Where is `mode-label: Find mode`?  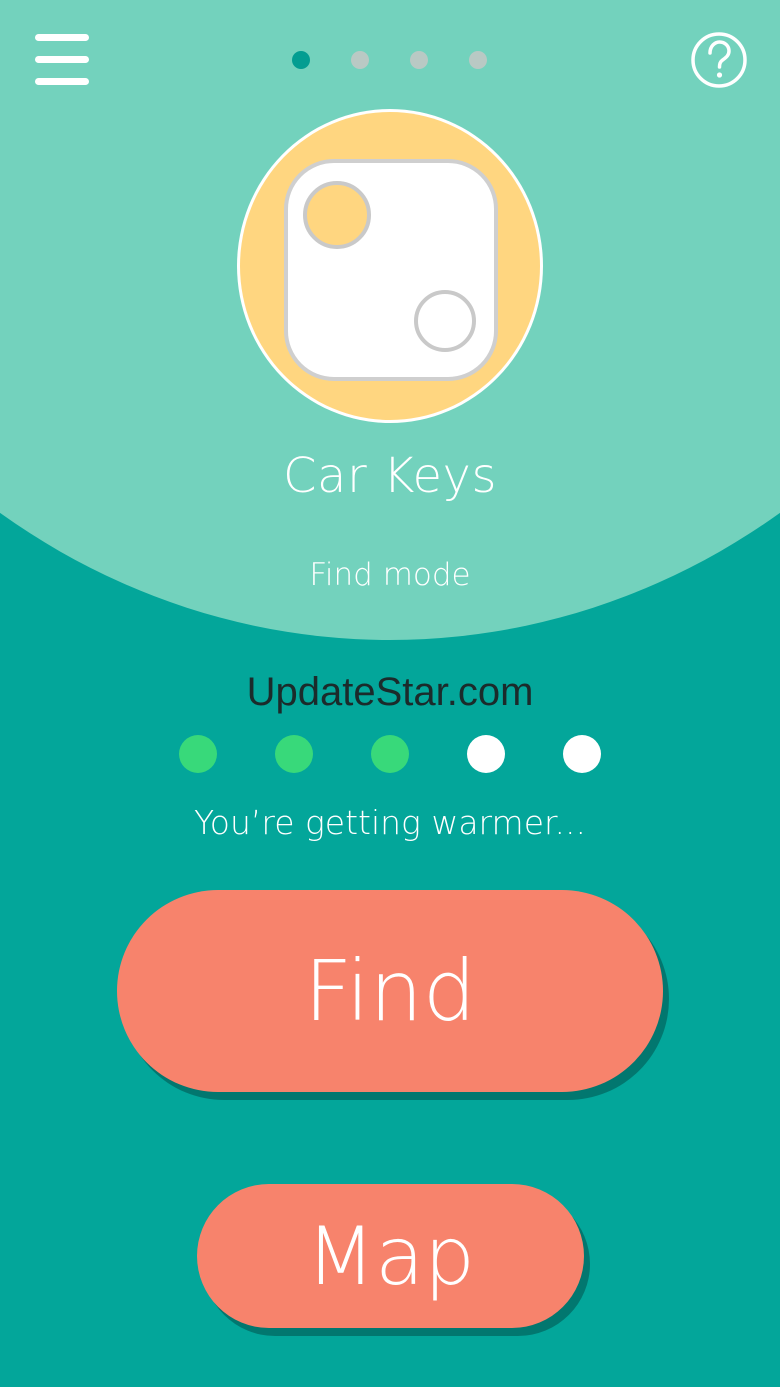 mode-label: Find mode is located at coordinates (390, 575).